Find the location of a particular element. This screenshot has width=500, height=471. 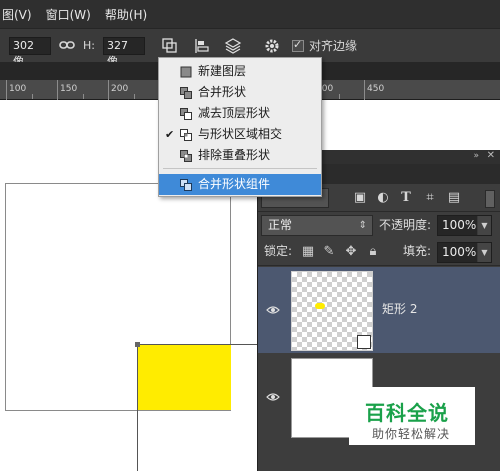

watermark: 百科全说 助你轻松解决 is located at coordinates (412, 416).